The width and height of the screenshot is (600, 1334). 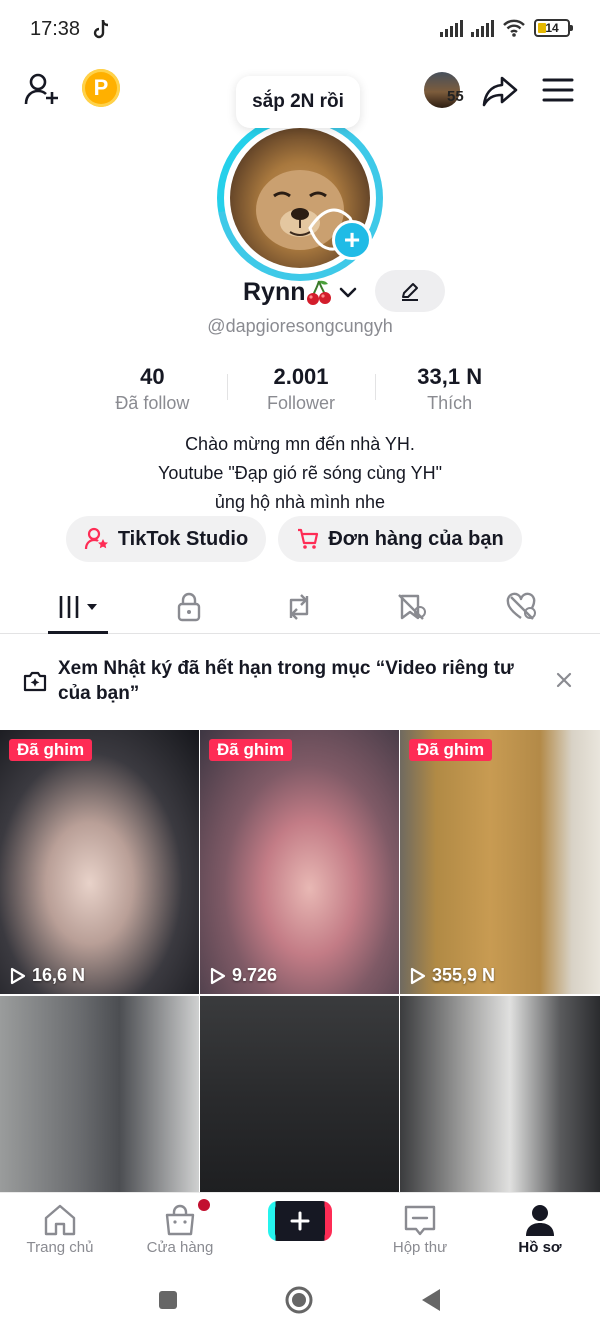 I want to click on status-time: 17:38, so click(x=55, y=29).